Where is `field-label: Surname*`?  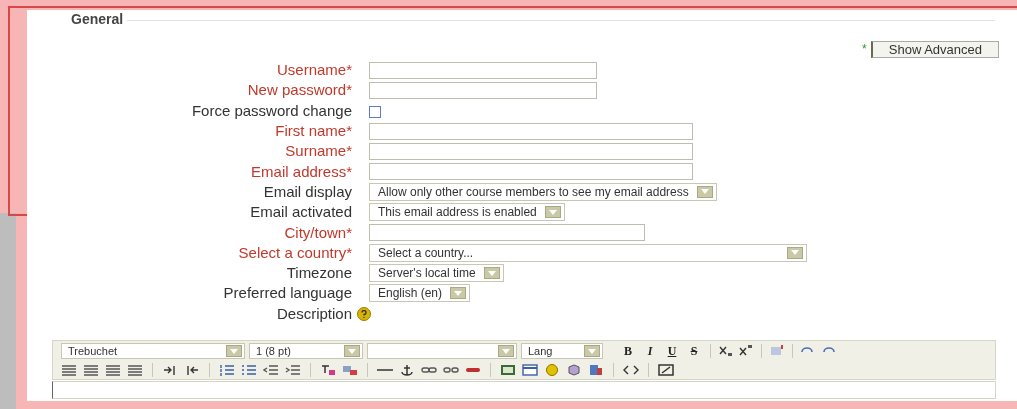 field-label: Surname* is located at coordinates (318, 151).